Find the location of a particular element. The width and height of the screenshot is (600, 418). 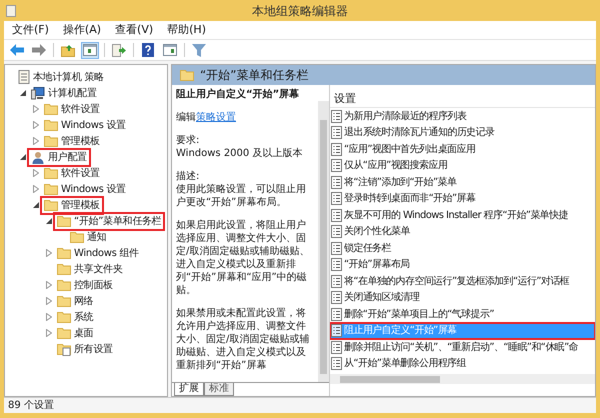

settings-row: 关闭个性化菜单 is located at coordinates (462, 232).